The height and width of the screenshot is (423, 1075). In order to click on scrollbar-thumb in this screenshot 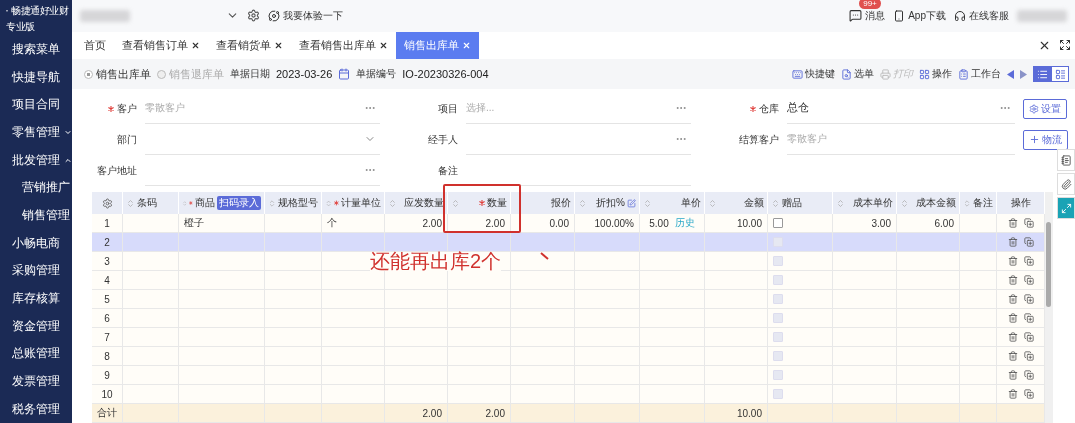, I will do `click(1048, 264)`.